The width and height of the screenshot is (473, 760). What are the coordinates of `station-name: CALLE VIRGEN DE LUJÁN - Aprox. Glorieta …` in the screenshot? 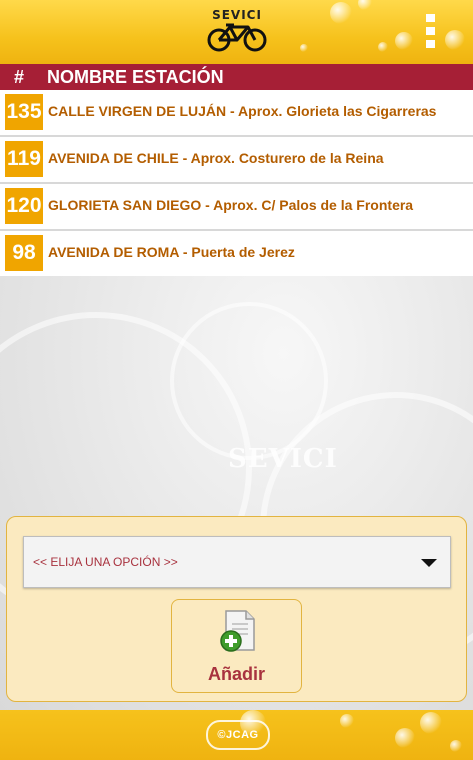 It's located at (242, 111).